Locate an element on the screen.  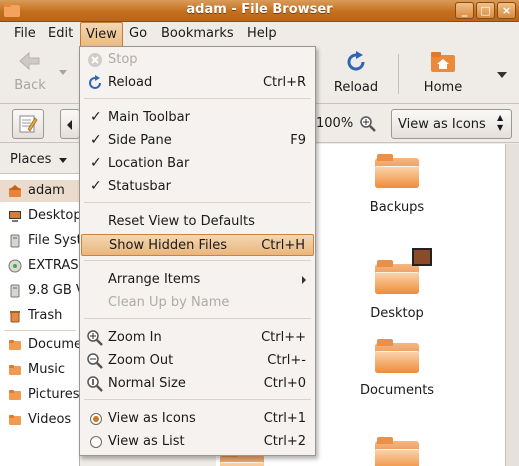
home-folder-icon is located at coordinates (443, 62).